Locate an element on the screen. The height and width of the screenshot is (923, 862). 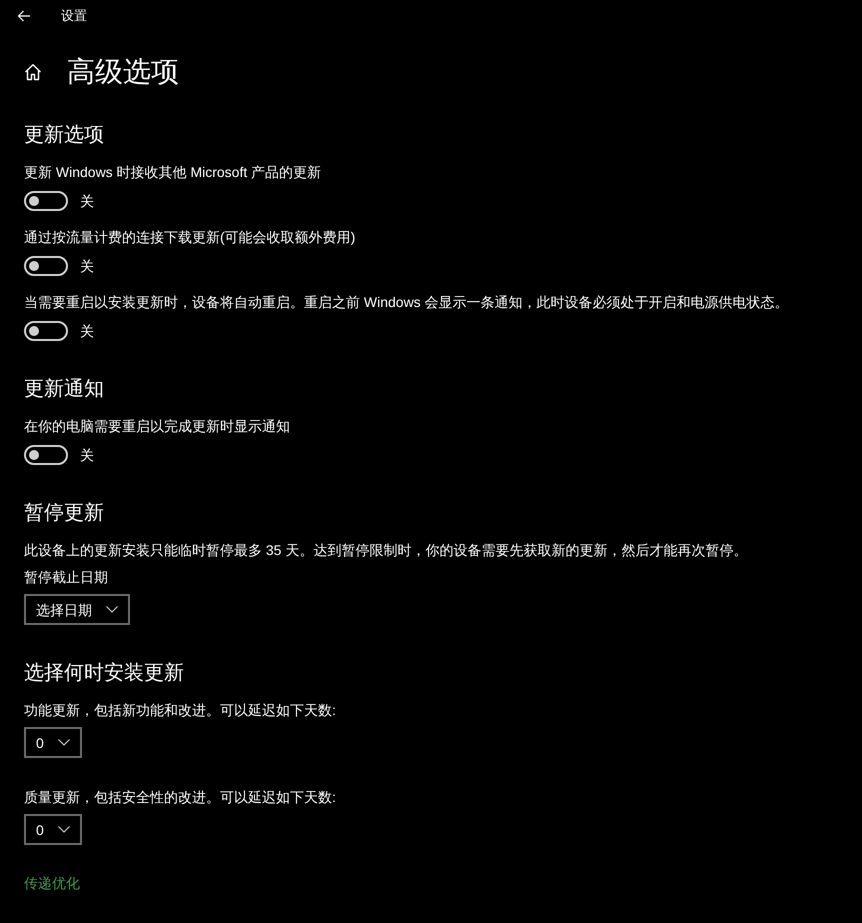
field-label: 暂停截止日期 is located at coordinates (66, 577).